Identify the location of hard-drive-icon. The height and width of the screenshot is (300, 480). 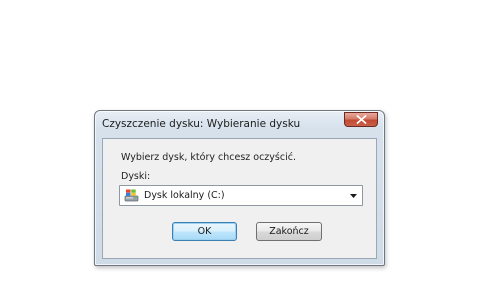
(131, 195).